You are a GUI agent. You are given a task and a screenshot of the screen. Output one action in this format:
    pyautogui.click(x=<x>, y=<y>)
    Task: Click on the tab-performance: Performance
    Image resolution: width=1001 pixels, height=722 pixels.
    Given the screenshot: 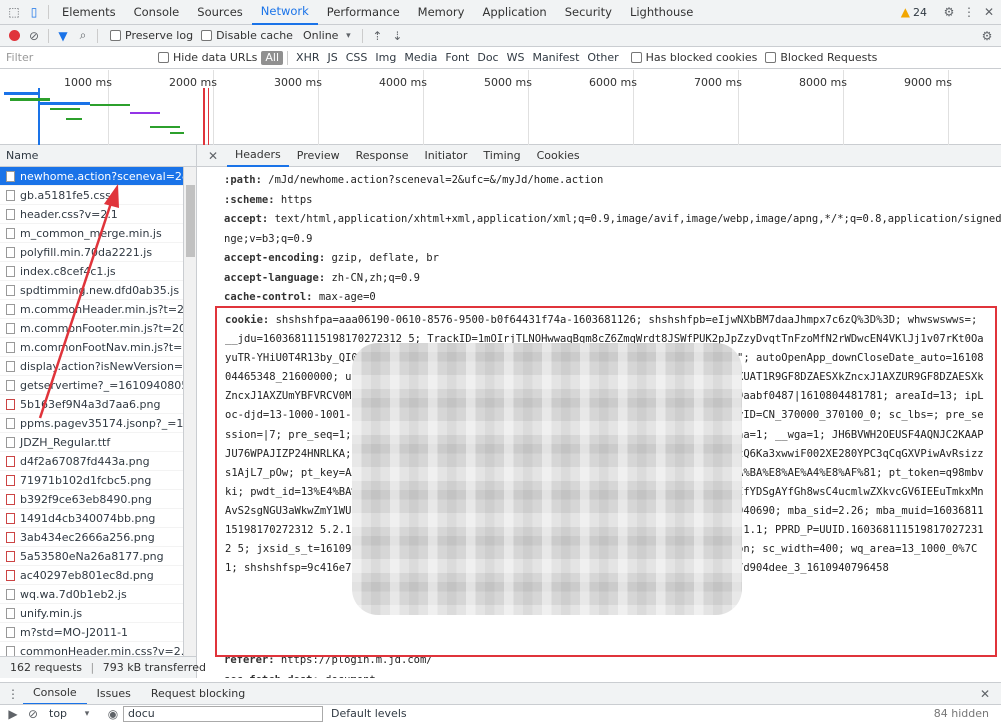 What is the action you would take?
    pyautogui.click(x=363, y=12)
    